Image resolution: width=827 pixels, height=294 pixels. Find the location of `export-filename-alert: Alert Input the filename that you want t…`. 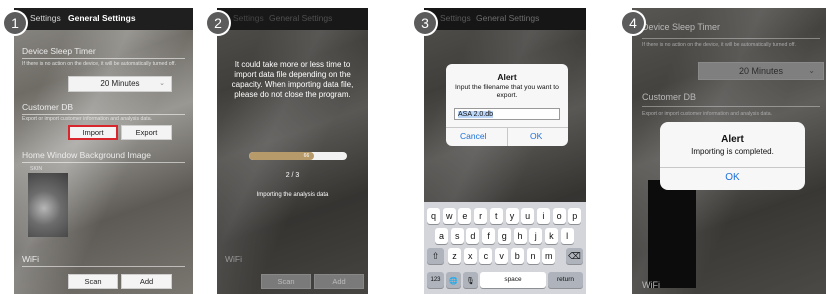

export-filename-alert: Alert Input the filename that you want t… is located at coordinates (507, 105).